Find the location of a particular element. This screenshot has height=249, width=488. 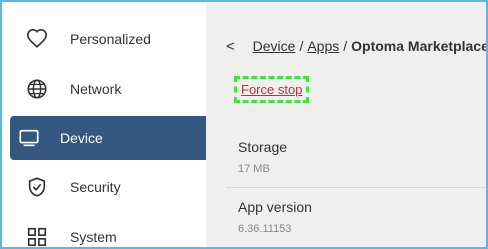

storage-value: 17 MB is located at coordinates (254, 169).